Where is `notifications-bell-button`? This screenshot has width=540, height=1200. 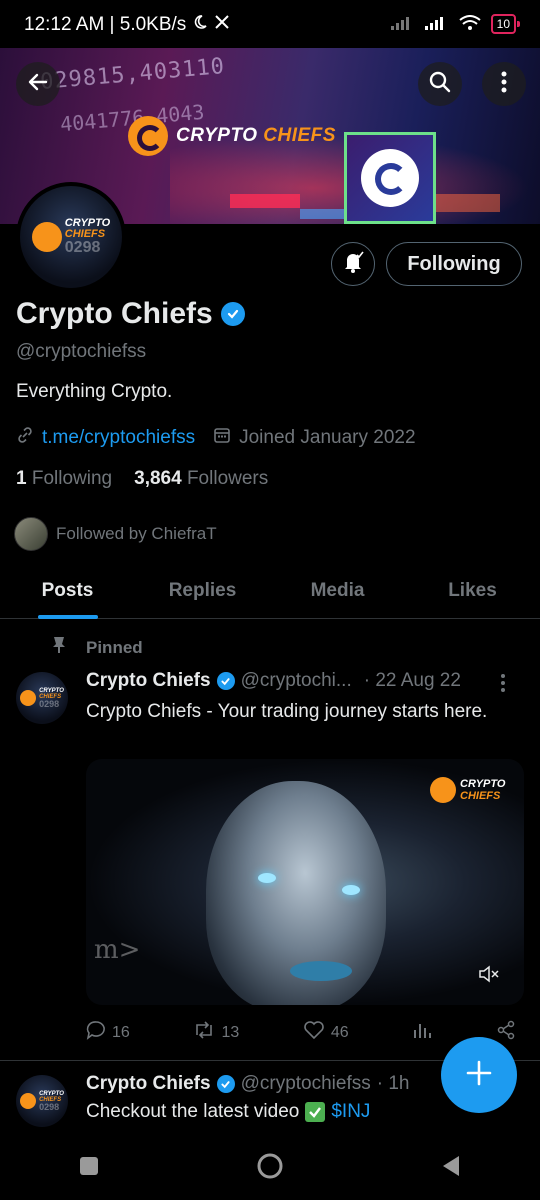
notifications-bell-button is located at coordinates (353, 264).